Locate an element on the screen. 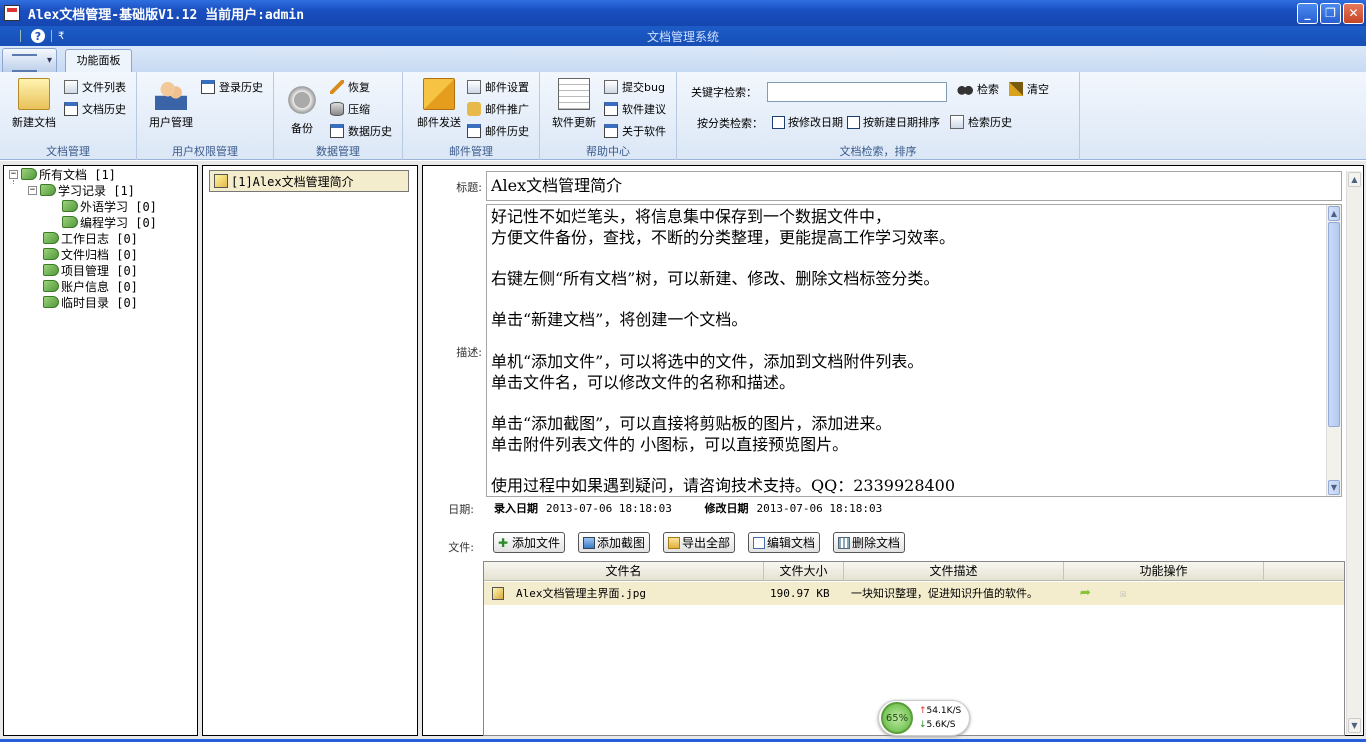  app-menu-button is located at coordinates (29, 61).